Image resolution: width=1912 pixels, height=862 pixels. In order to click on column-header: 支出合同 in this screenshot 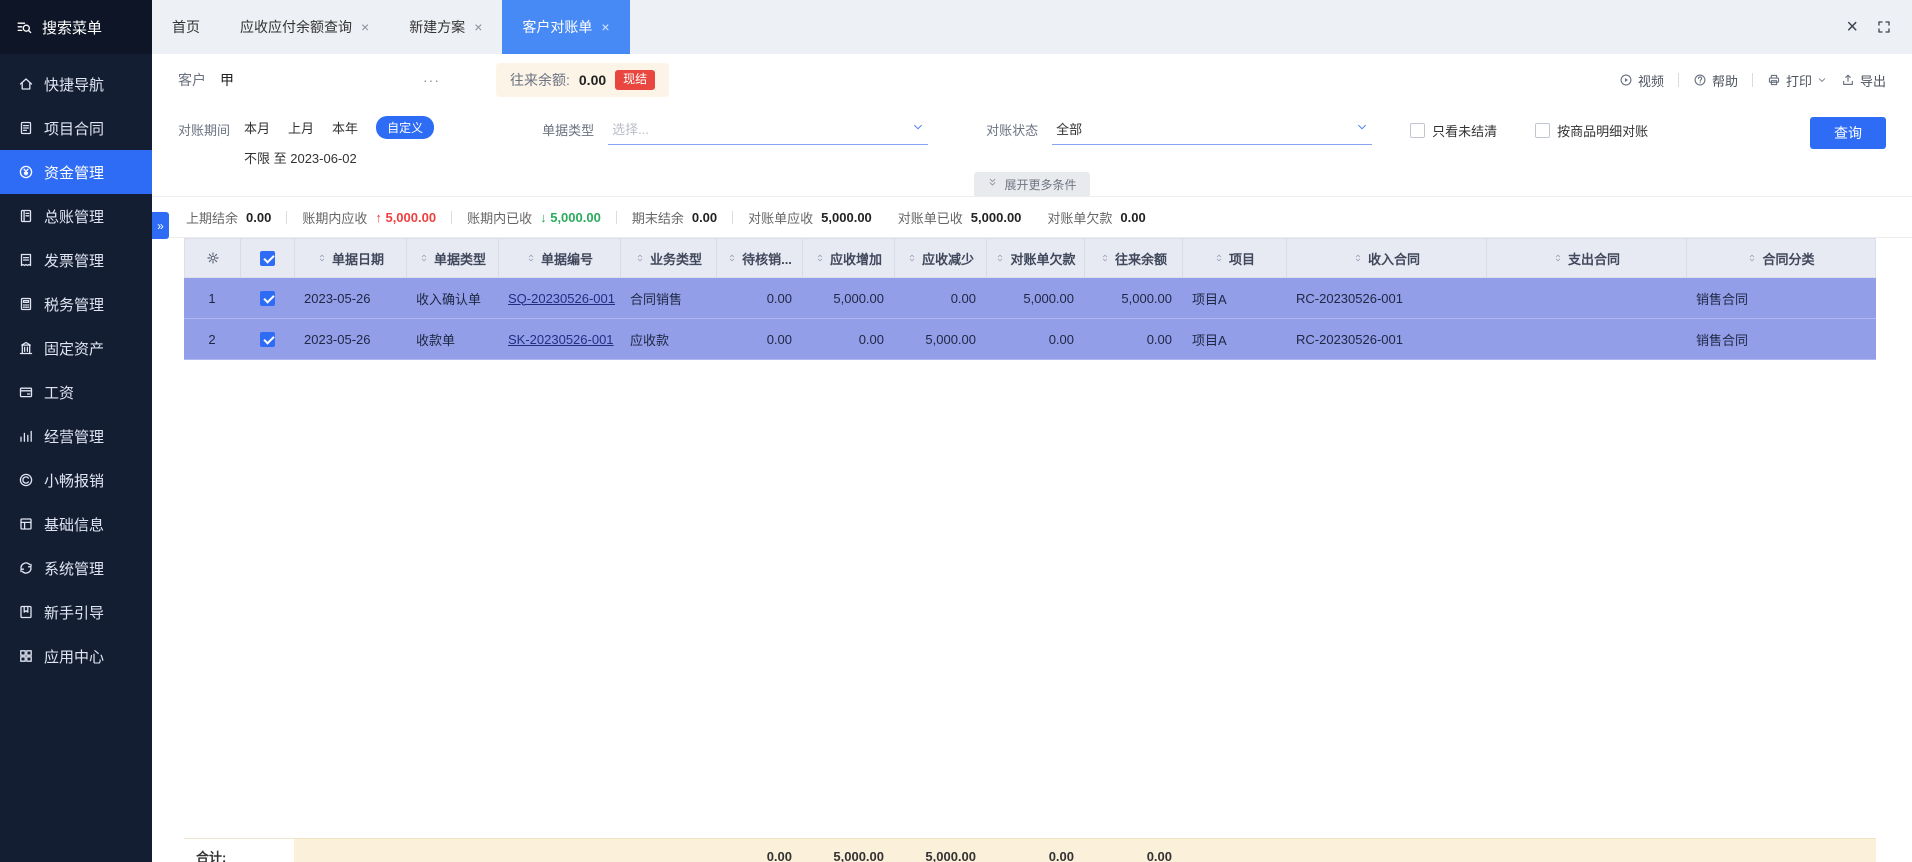, I will do `click(1587, 258)`.